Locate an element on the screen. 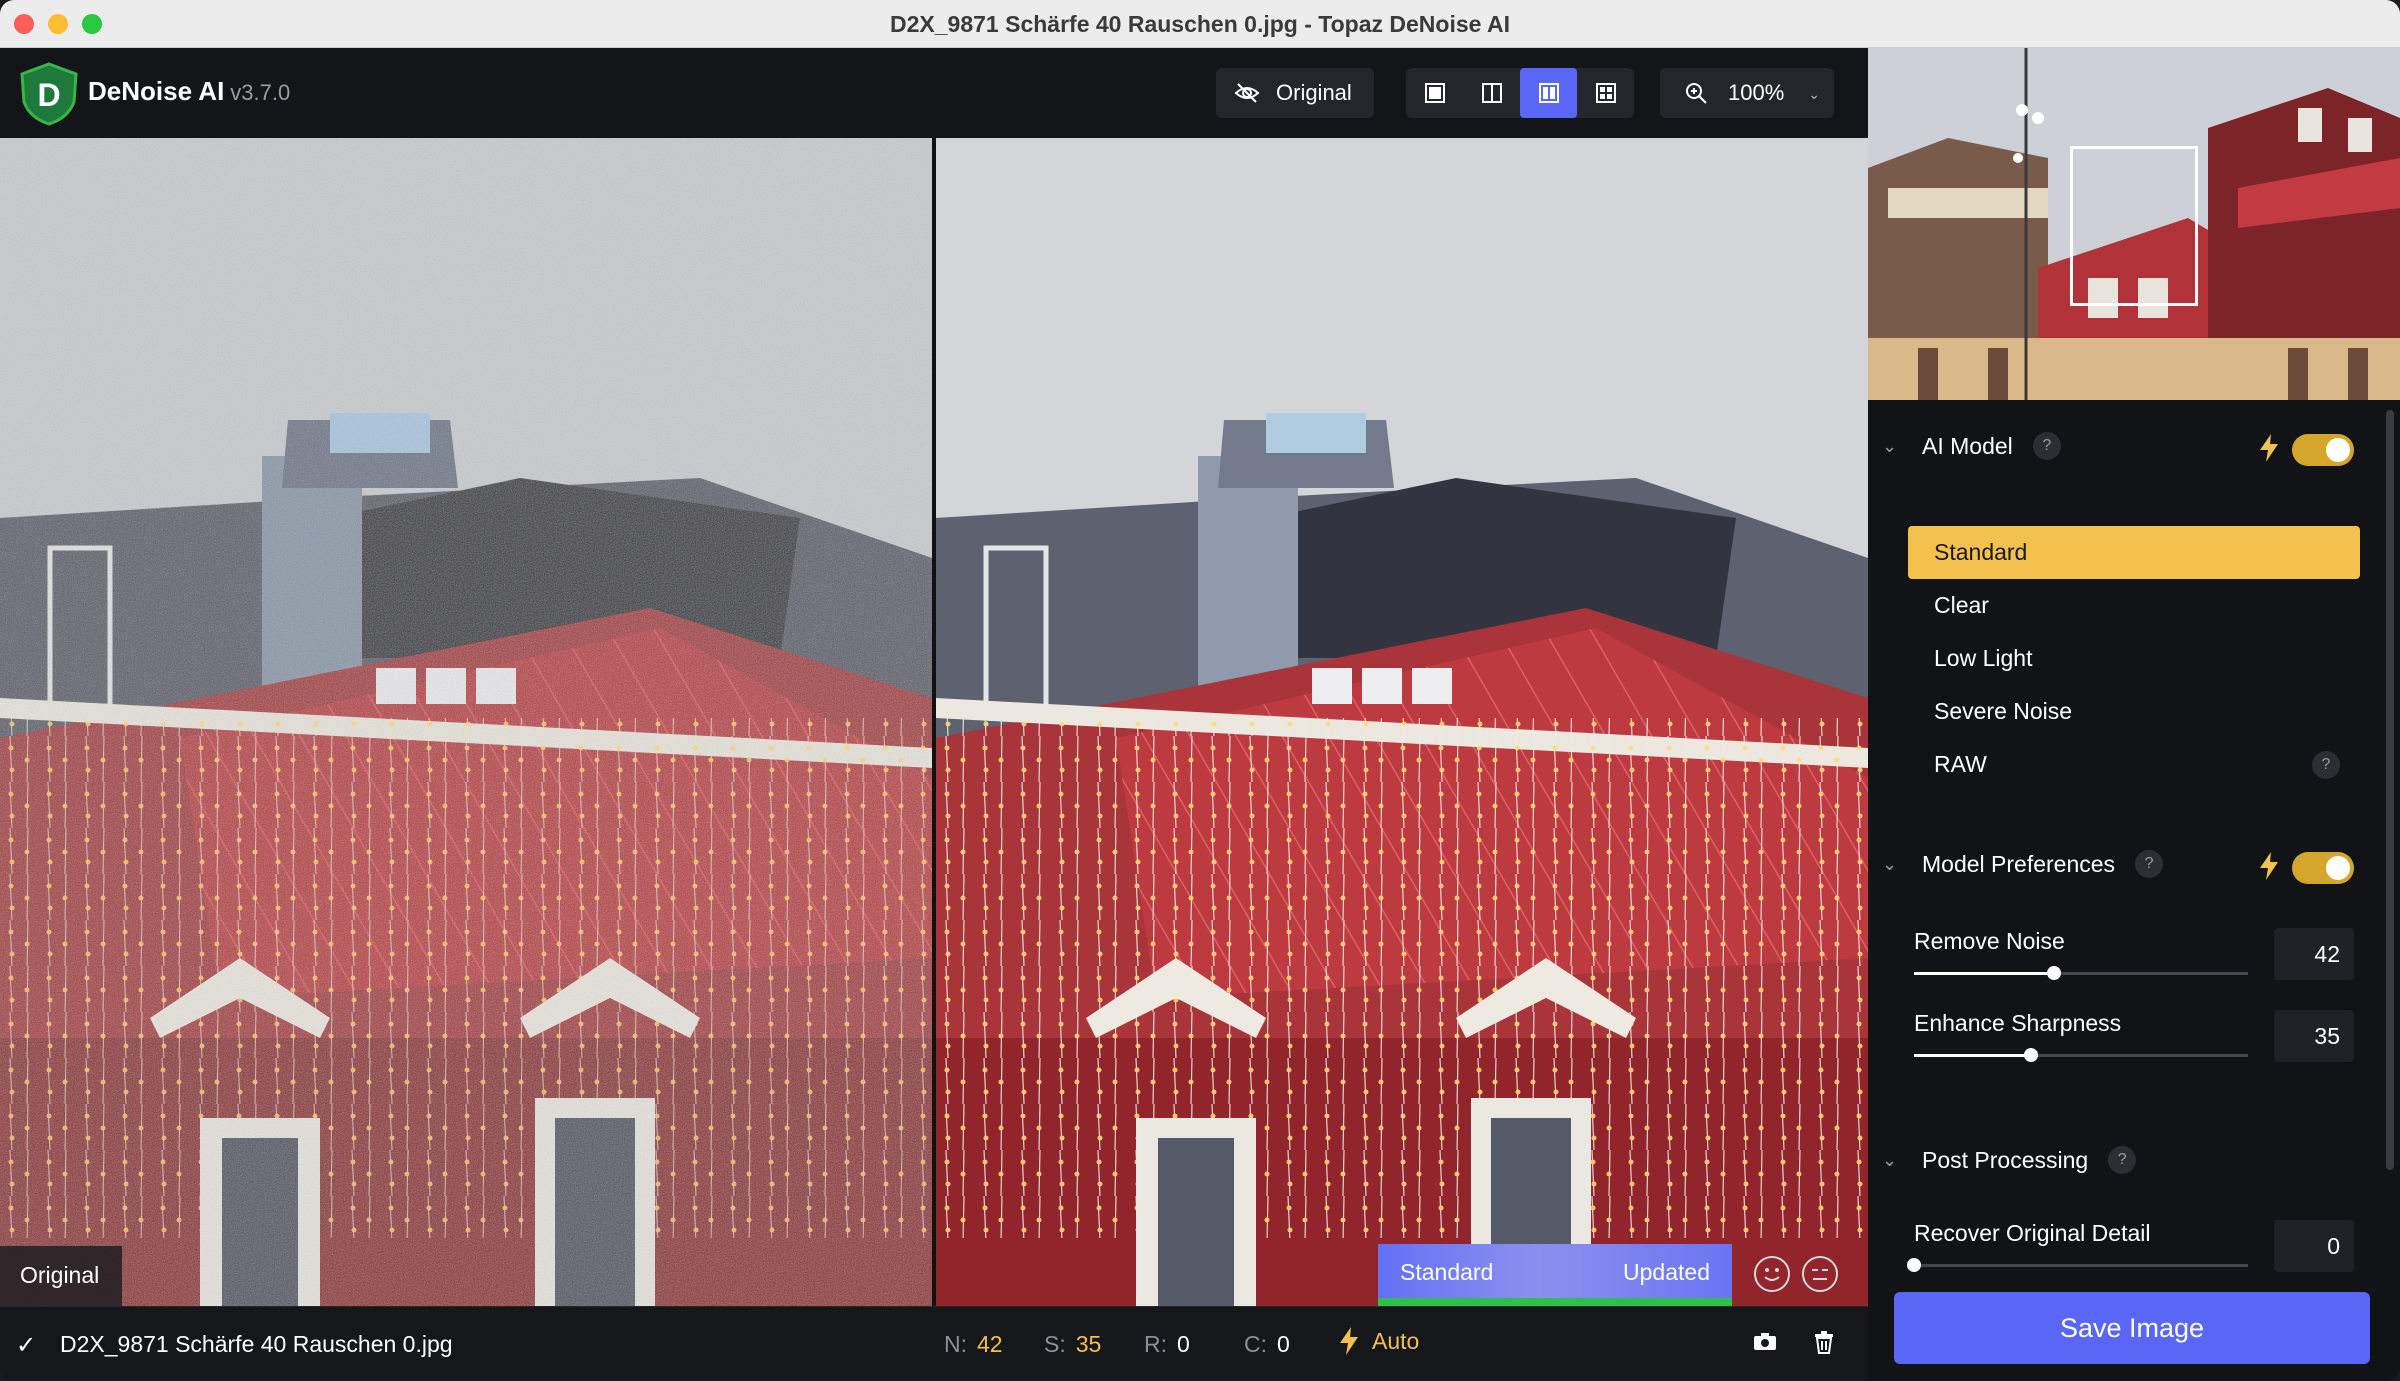 Image resolution: width=2400 pixels, height=1381 pixels. app-header: D DeNoise AI v3.7.0 Original 100% ⌄ is located at coordinates (934, 93).